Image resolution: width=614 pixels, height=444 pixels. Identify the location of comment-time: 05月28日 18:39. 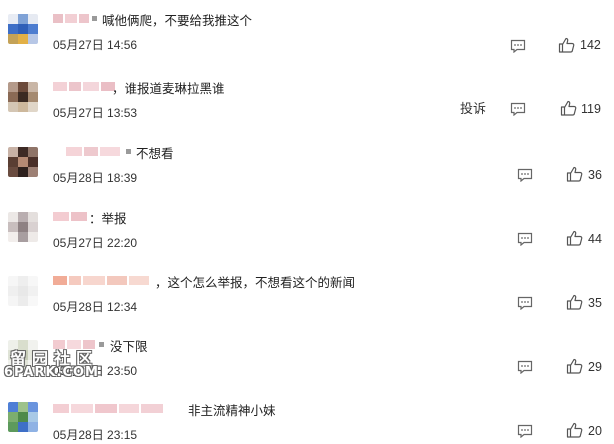
(95, 178).